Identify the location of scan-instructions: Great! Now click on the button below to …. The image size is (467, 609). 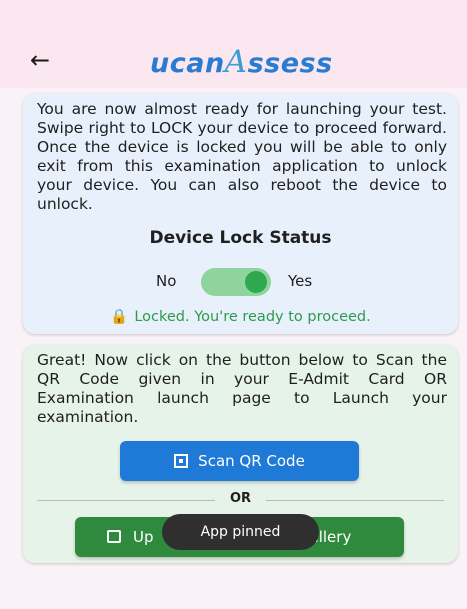
(242, 388).